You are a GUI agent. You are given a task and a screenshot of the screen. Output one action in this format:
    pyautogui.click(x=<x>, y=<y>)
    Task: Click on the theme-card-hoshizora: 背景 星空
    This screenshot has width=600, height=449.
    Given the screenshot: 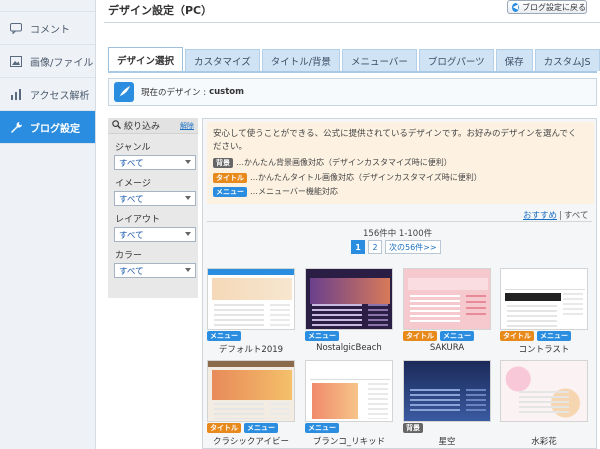 What is the action you would take?
    pyautogui.click(x=447, y=403)
    